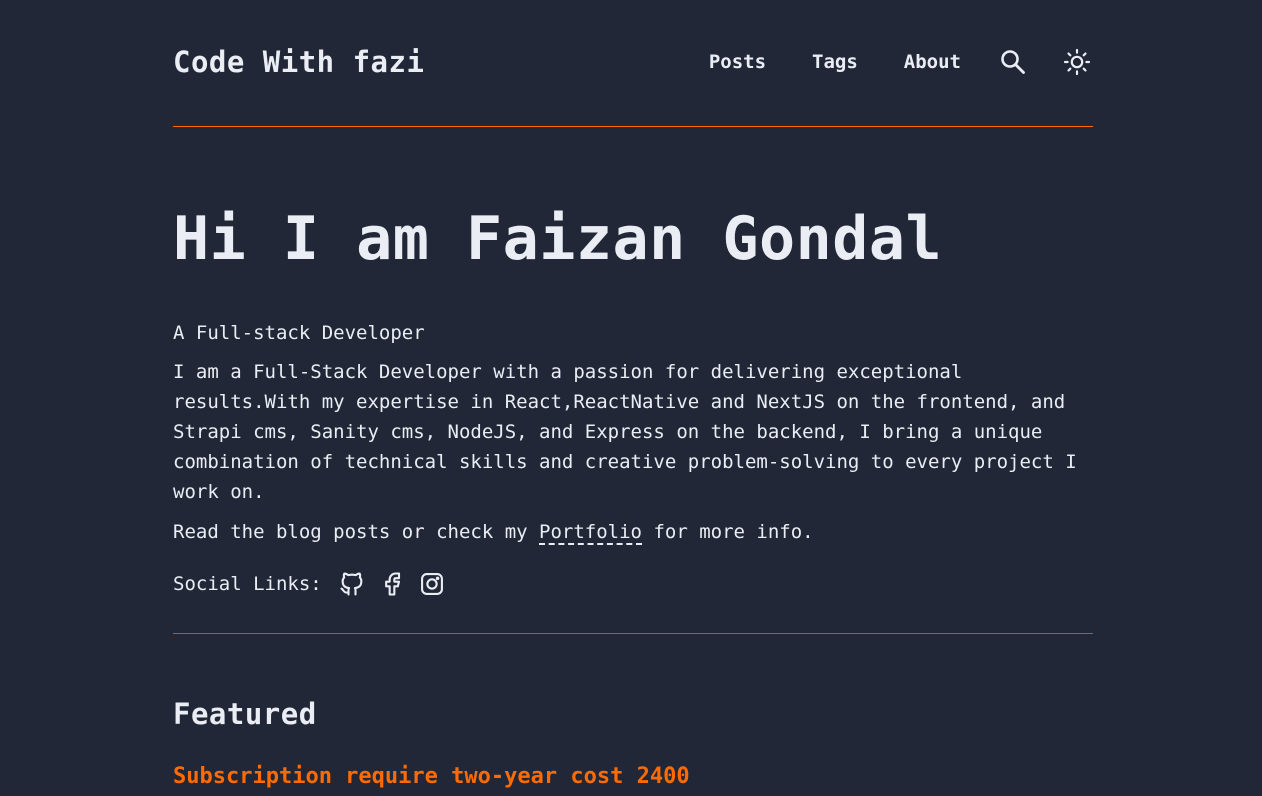 This screenshot has width=1262, height=796. I want to click on nav-about-link: About, so click(932, 62).